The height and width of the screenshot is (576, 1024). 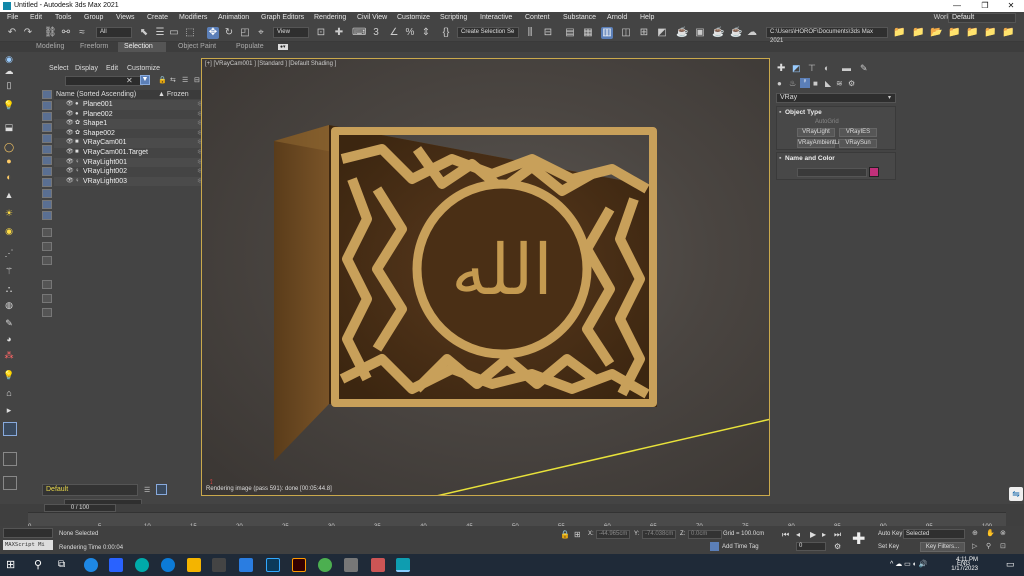 I want to click on z-coordinate-field: 0.0cm, so click(x=705, y=534).